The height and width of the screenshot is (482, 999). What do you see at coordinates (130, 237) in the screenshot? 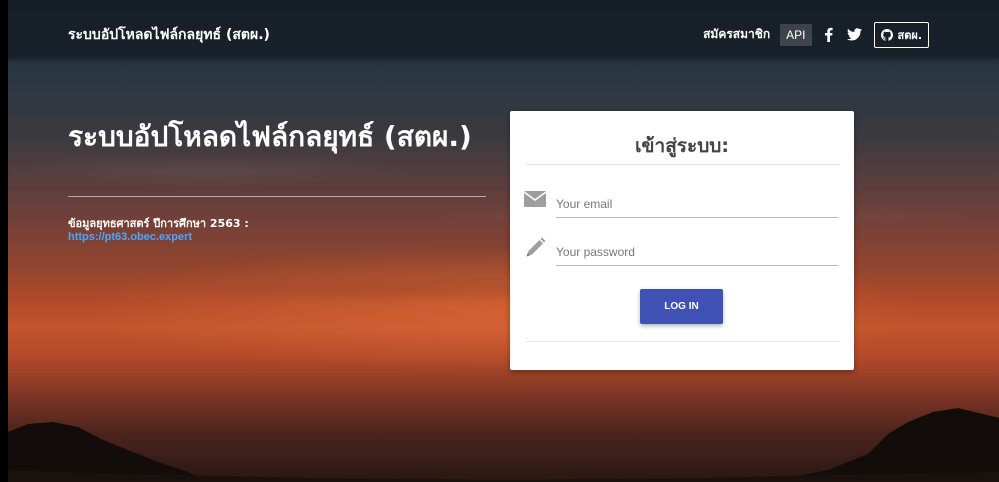
I see `strategy-info-link: https://pt63.obec.expert` at bounding box center [130, 237].